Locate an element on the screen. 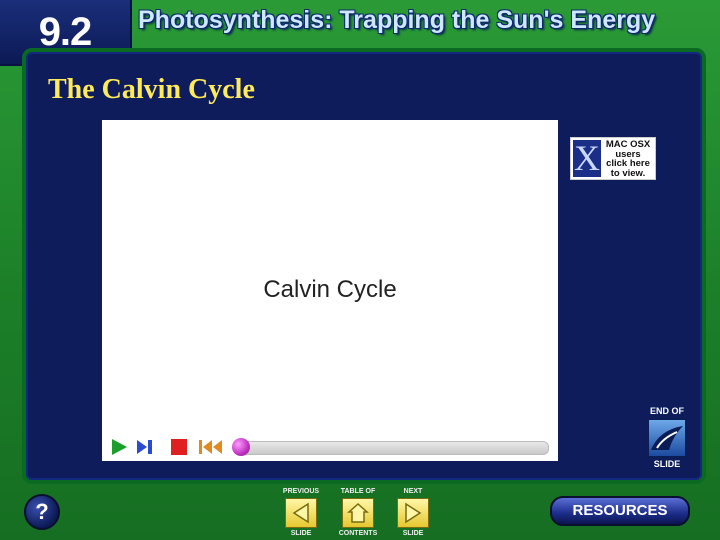 Image resolution: width=720 pixels, height=540 pixels. movie-title: Calvin Cycle is located at coordinates (330, 289).